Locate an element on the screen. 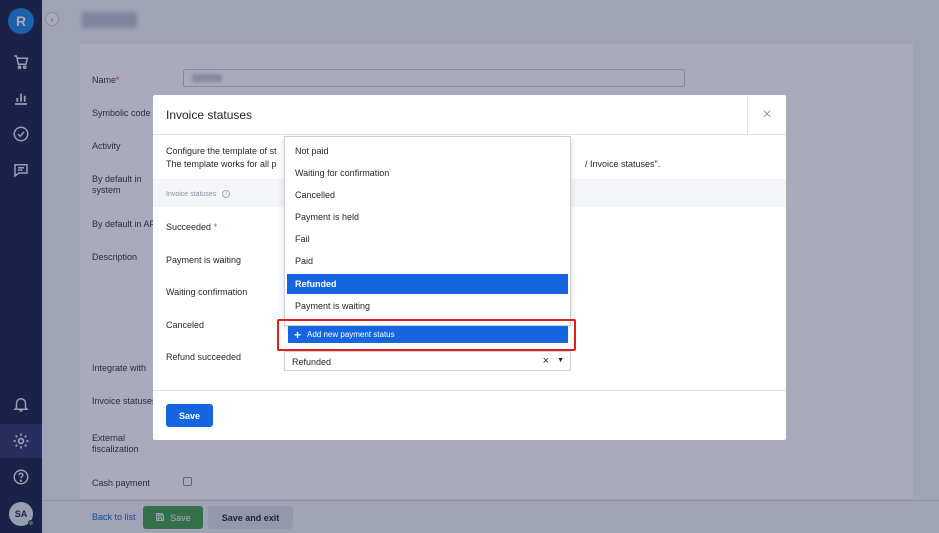 The height and width of the screenshot is (533, 939). close-icon: × is located at coordinates (766, 115).